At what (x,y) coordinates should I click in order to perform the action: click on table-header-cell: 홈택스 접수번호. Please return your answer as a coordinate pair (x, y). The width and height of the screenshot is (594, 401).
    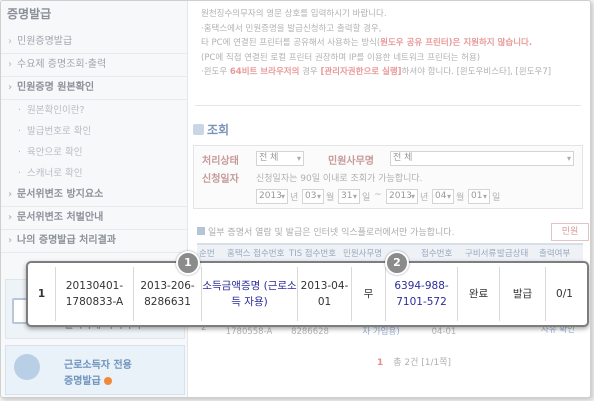
    Looking at the image, I should click on (256, 254).